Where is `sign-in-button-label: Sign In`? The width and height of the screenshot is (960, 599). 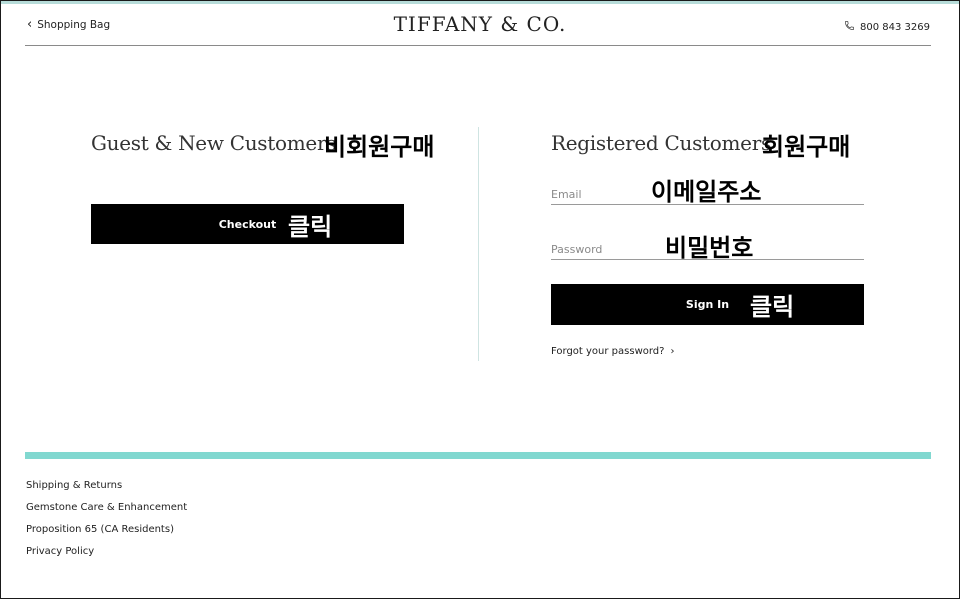 sign-in-button-label: Sign In is located at coordinates (707, 304).